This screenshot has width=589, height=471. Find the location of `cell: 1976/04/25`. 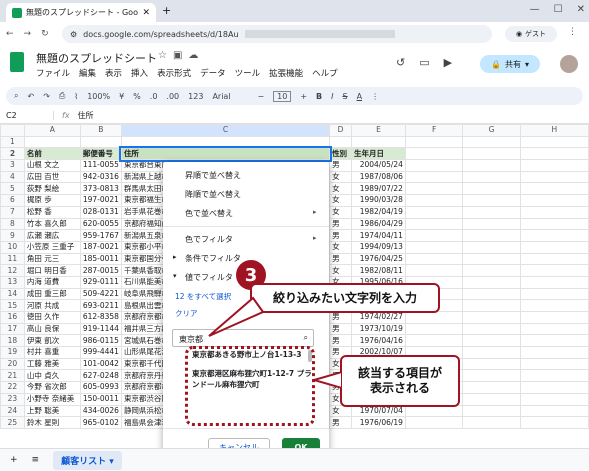

cell: 1976/04/25 is located at coordinates (378, 259).